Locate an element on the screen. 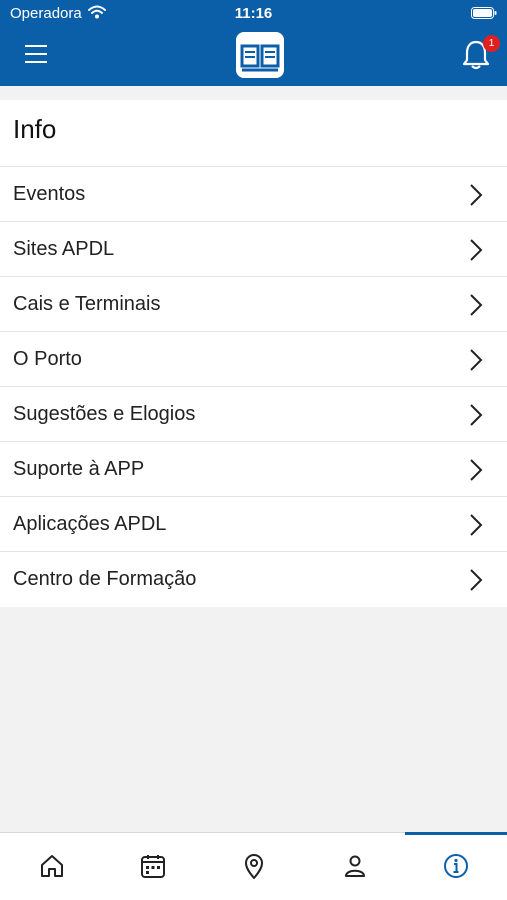 This screenshot has height=900, width=507. tab-bar is located at coordinates (253, 866).